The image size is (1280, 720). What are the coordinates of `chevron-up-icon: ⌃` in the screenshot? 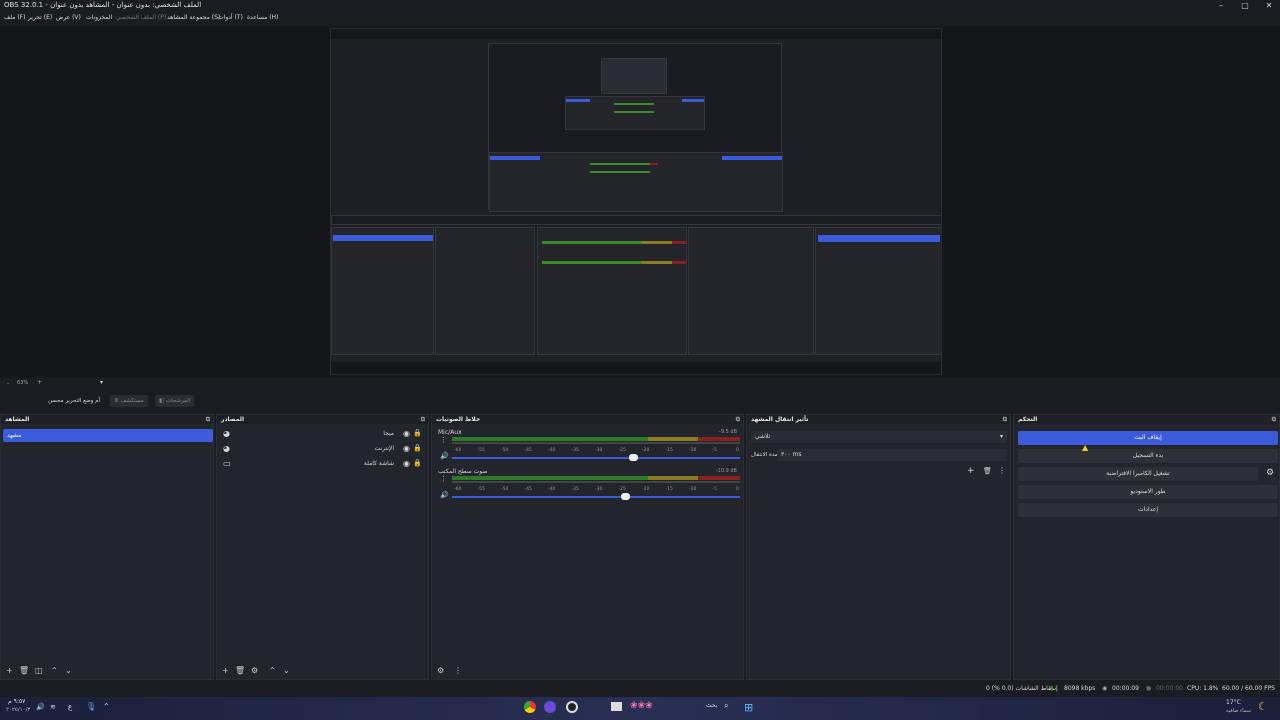 It's located at (106, 706).